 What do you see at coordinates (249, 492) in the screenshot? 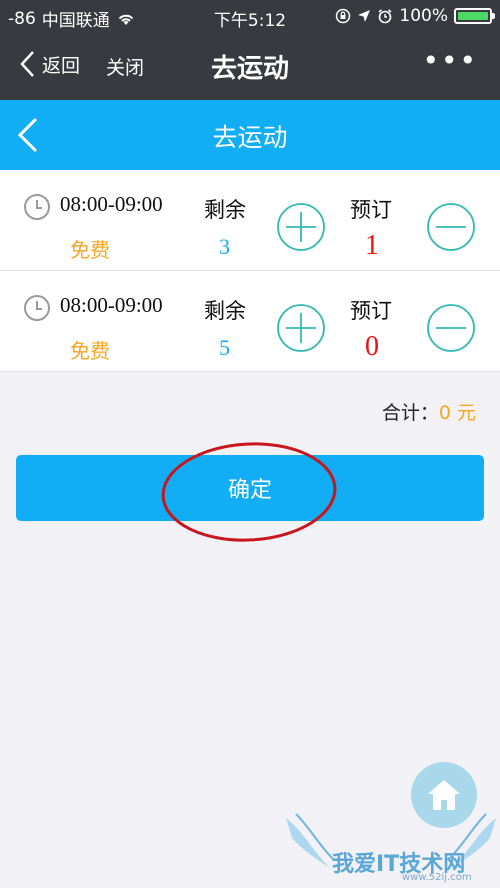
I see `highlight-ellipse` at bounding box center [249, 492].